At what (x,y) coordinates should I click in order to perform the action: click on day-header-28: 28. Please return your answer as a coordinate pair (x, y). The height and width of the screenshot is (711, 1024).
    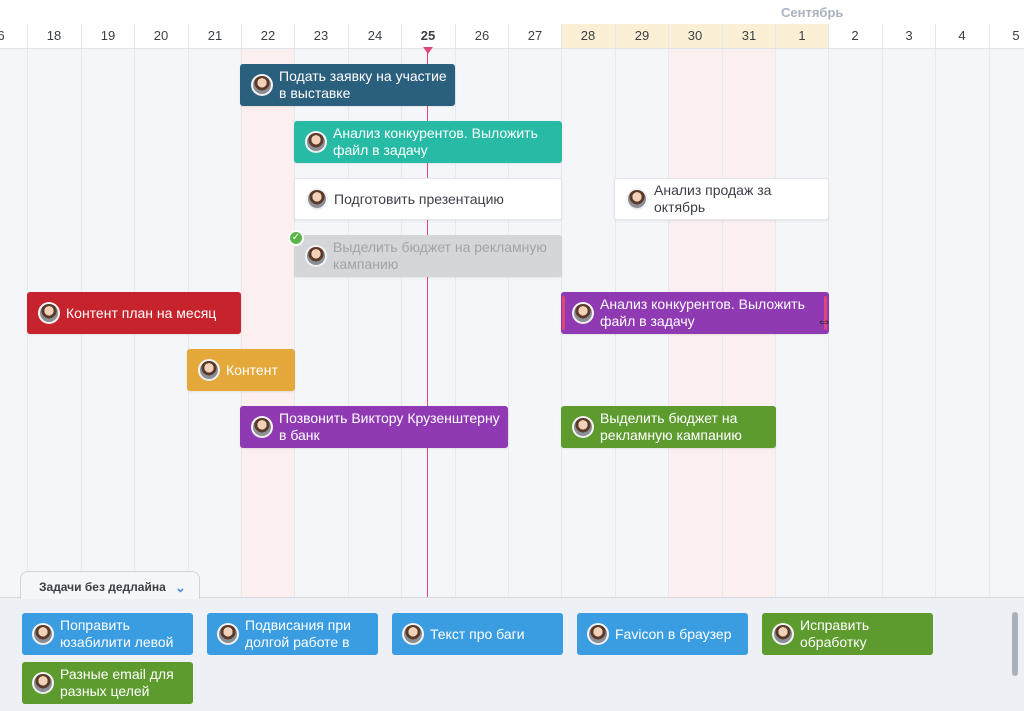
    Looking at the image, I should click on (587, 36).